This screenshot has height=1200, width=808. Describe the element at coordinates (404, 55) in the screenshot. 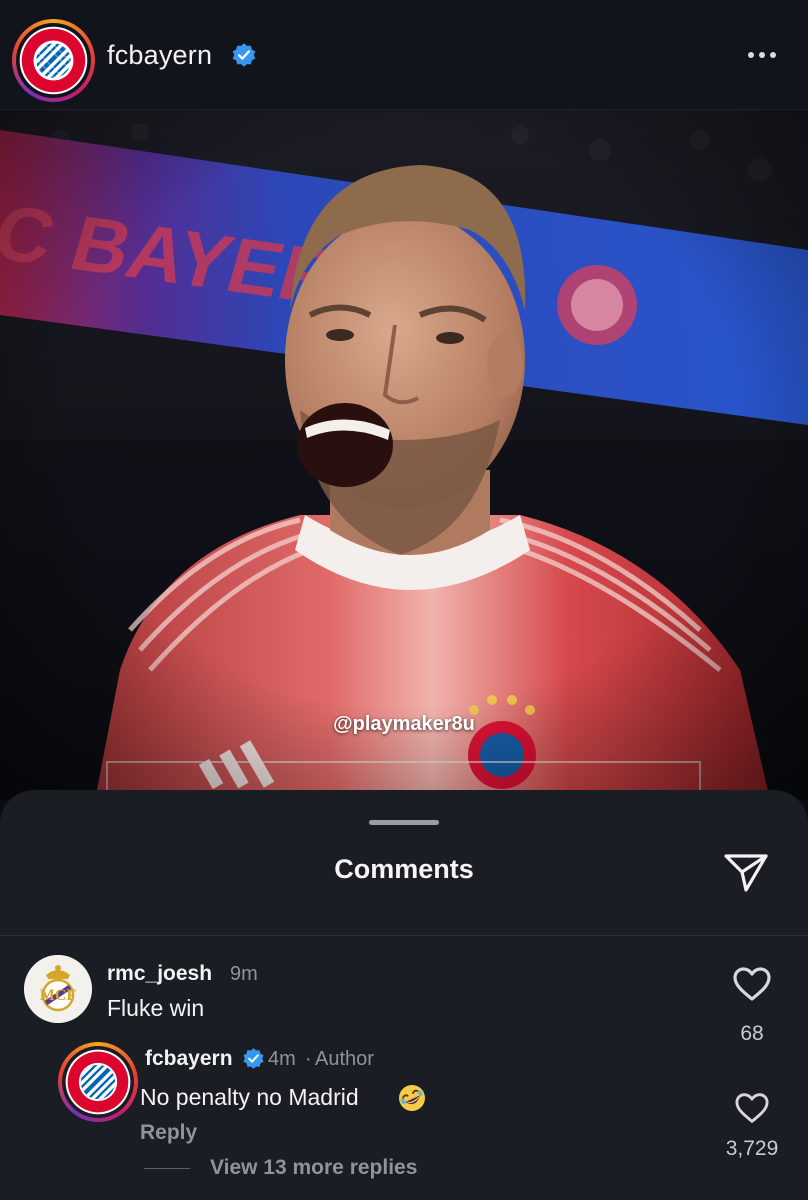

I see `post-header: fcbayern` at that location.